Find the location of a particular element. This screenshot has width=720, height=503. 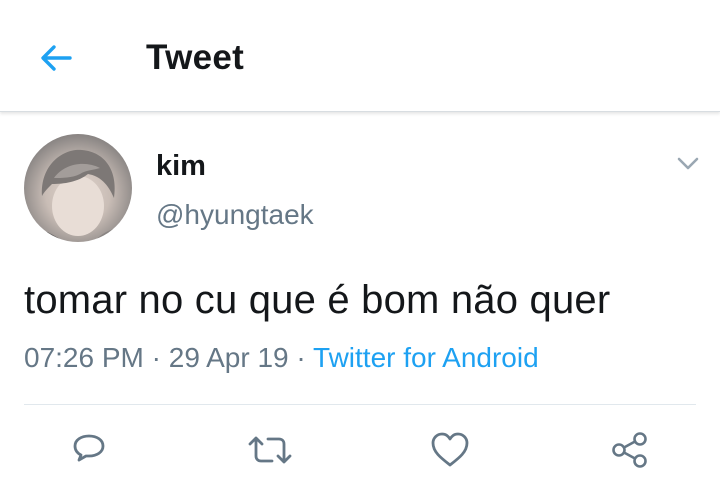

more-options-button is located at coordinates (688, 163).